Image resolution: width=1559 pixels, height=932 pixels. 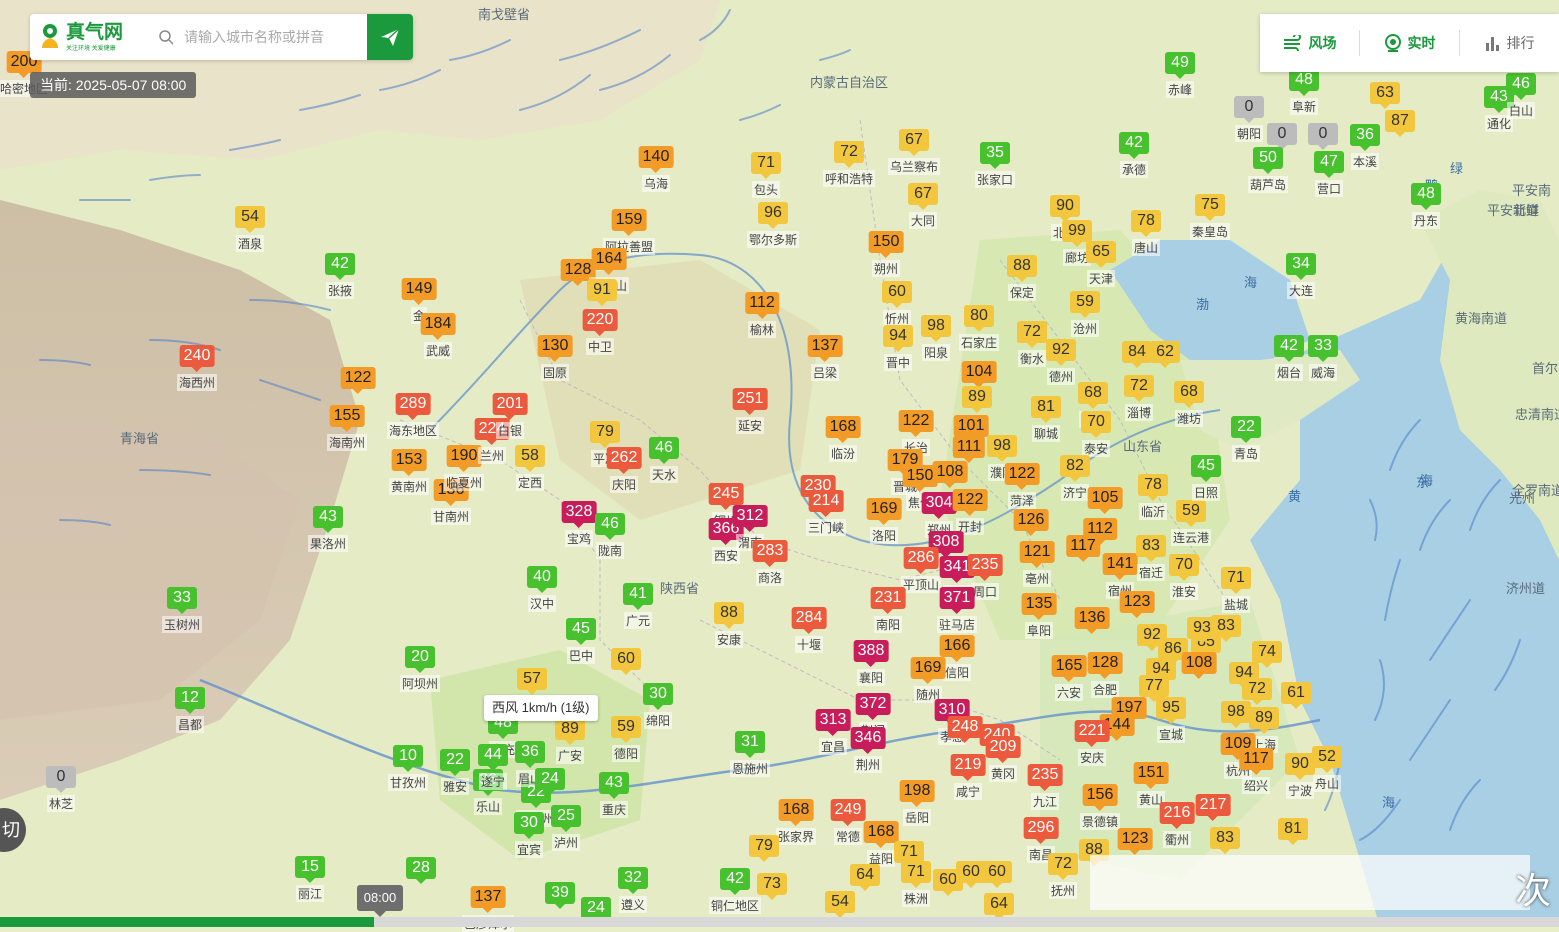 I want to click on aqi-marker: 90, so click(x=1065, y=208).